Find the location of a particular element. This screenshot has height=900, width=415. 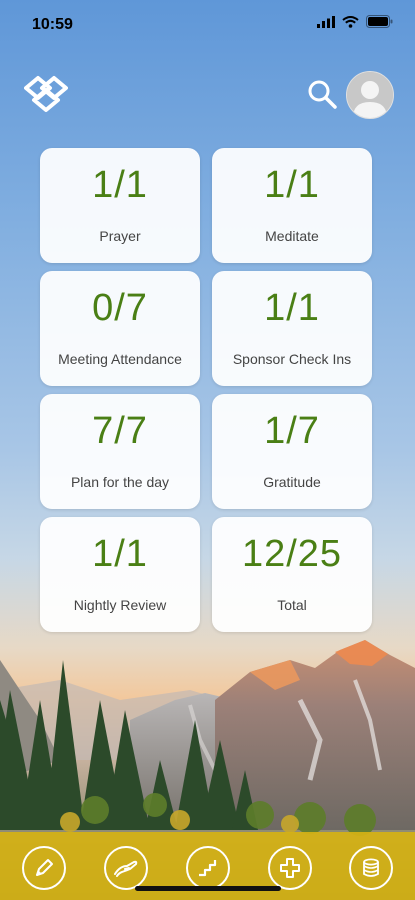

tile-plan-for-the-day: 7/7 Plan for the day is located at coordinates (120, 451).